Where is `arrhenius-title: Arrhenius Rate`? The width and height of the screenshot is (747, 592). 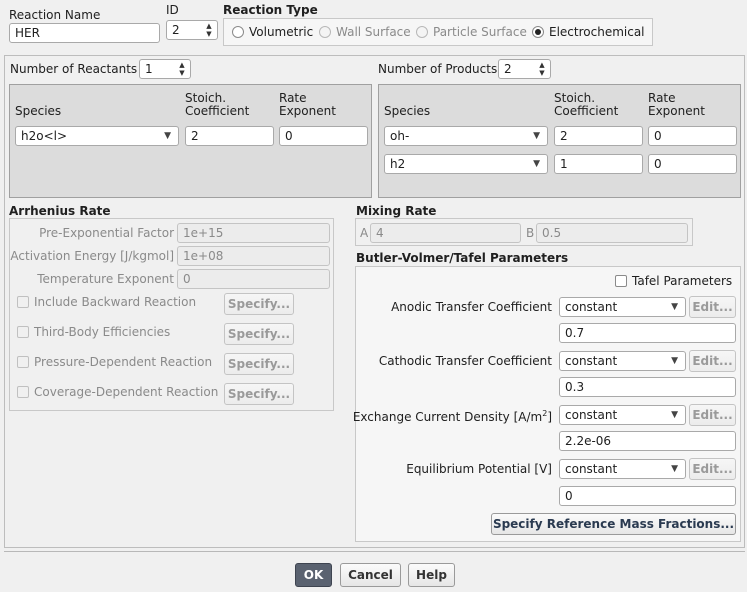
arrhenius-title: Arrhenius Rate is located at coordinates (60, 211).